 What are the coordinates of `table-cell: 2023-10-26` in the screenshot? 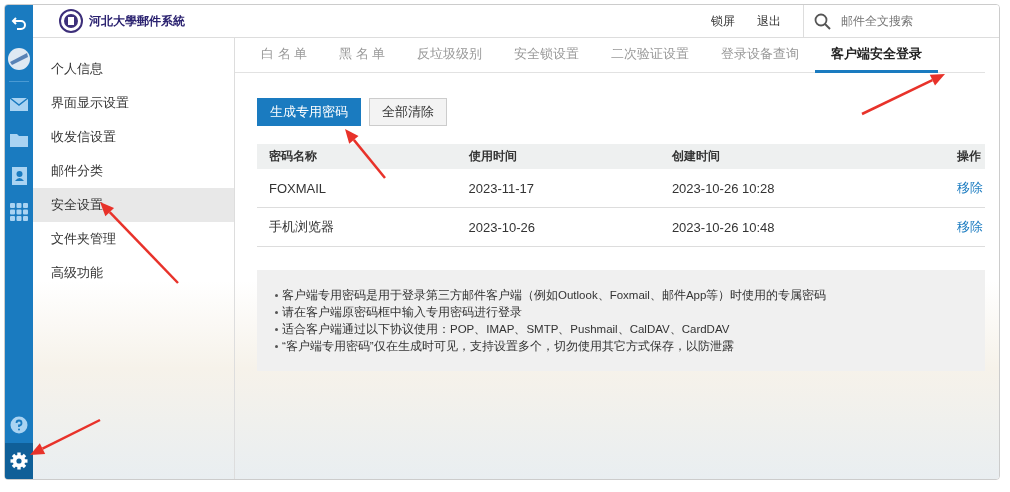 It's located at (558, 227).